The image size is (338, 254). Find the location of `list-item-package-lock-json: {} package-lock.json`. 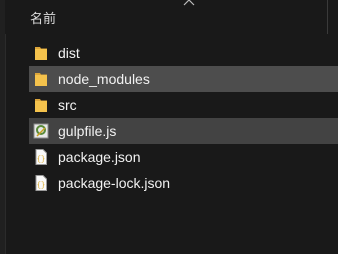

list-item-package-lock-json: {} package-lock.json is located at coordinates (183, 183).